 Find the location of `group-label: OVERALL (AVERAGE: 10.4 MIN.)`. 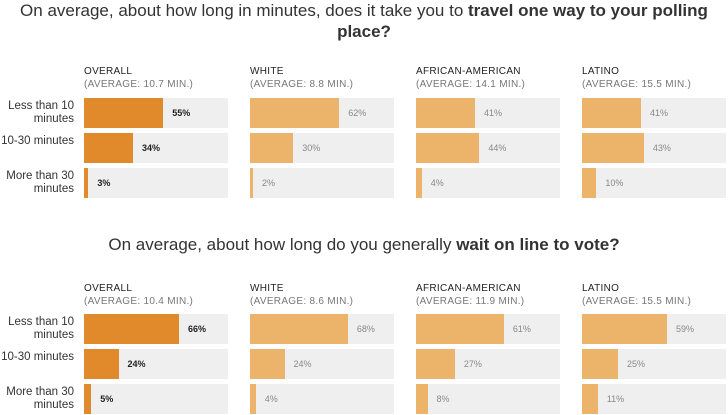

group-label: OVERALL (AVERAGE: 10.4 MIN.) is located at coordinates (138, 295).